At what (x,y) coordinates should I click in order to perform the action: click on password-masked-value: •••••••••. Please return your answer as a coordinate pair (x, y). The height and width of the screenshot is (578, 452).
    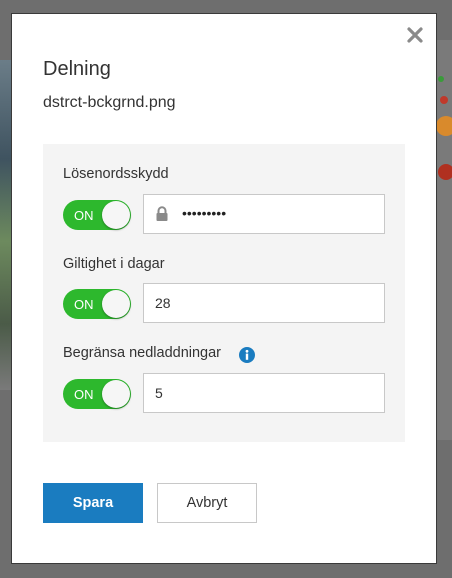
    Looking at the image, I should click on (204, 213).